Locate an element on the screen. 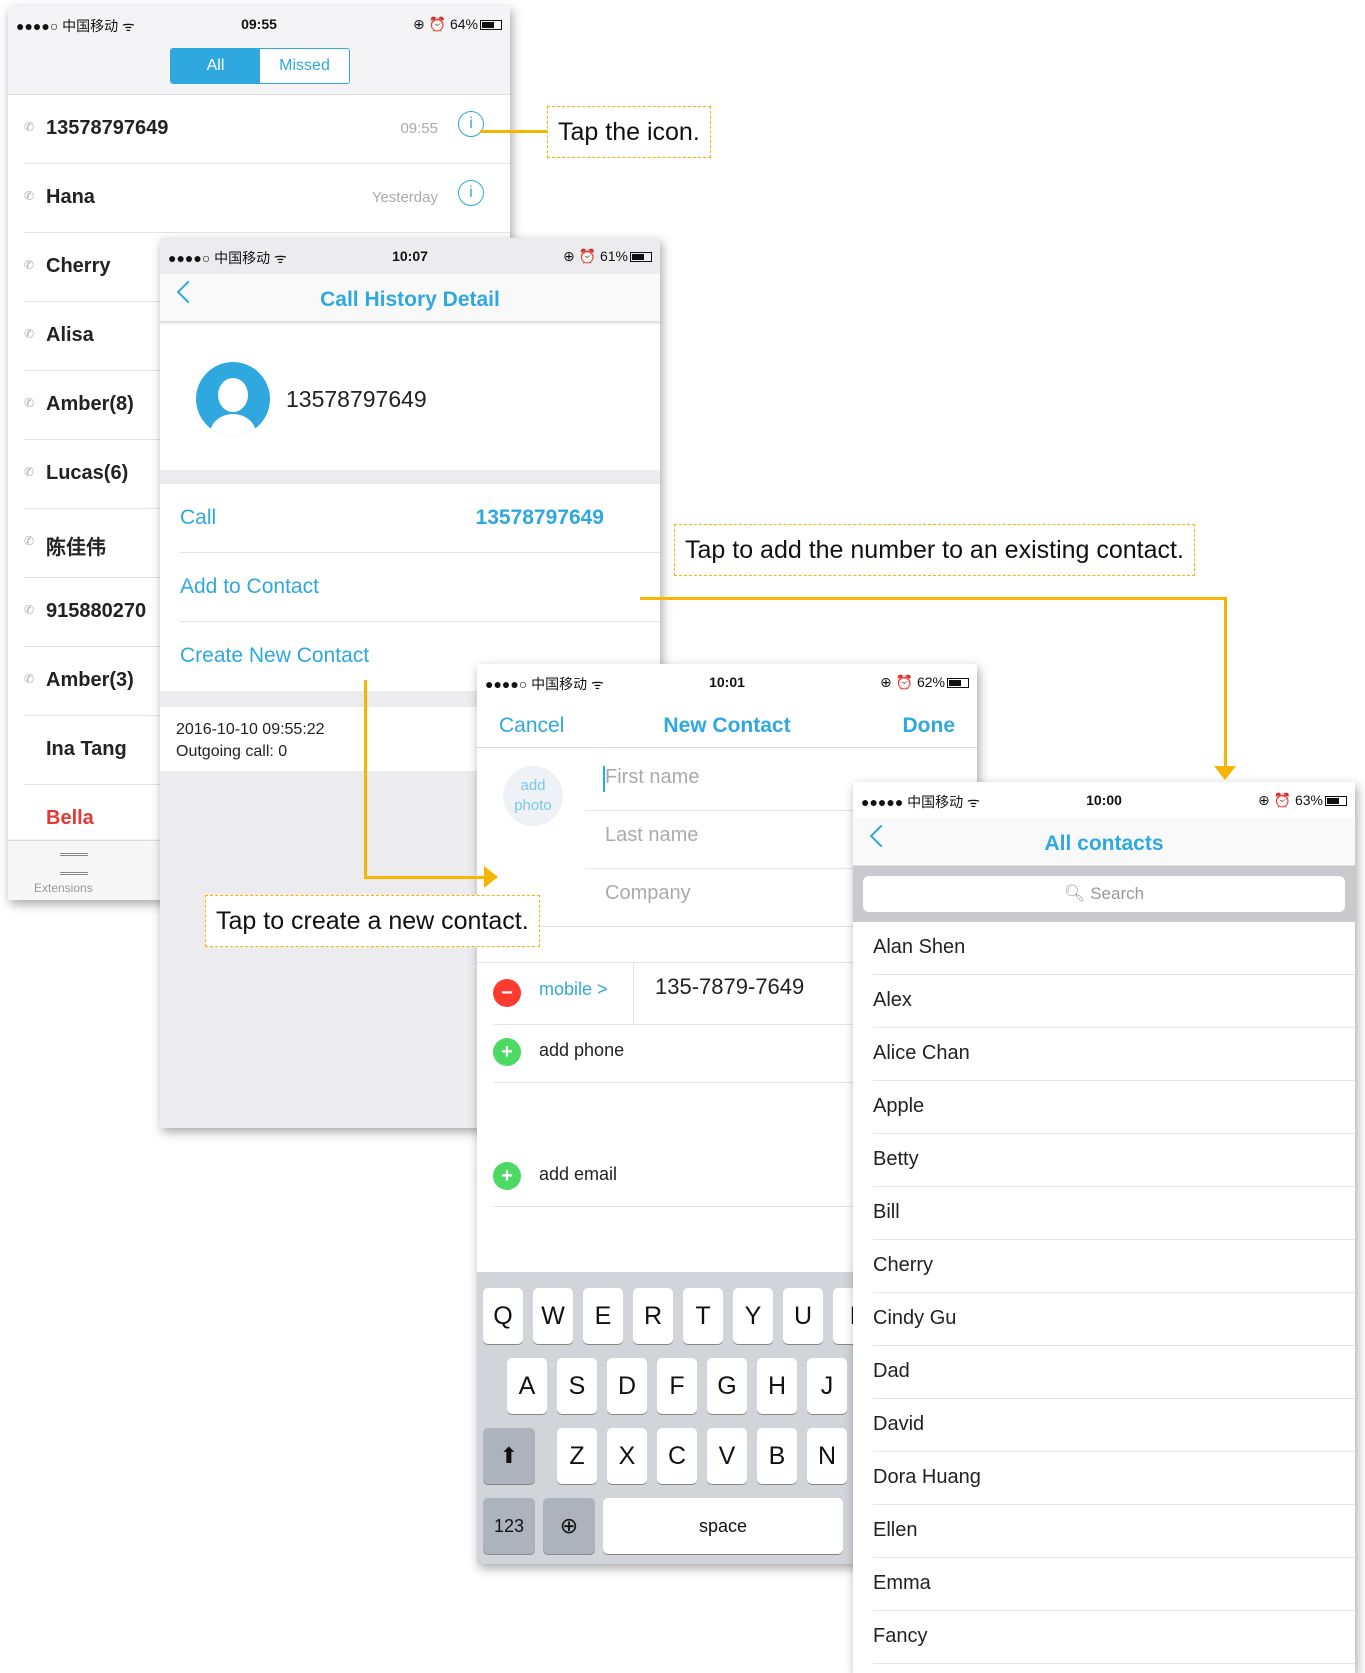 The image size is (1365, 1673). battery-icon is located at coordinates (958, 683).